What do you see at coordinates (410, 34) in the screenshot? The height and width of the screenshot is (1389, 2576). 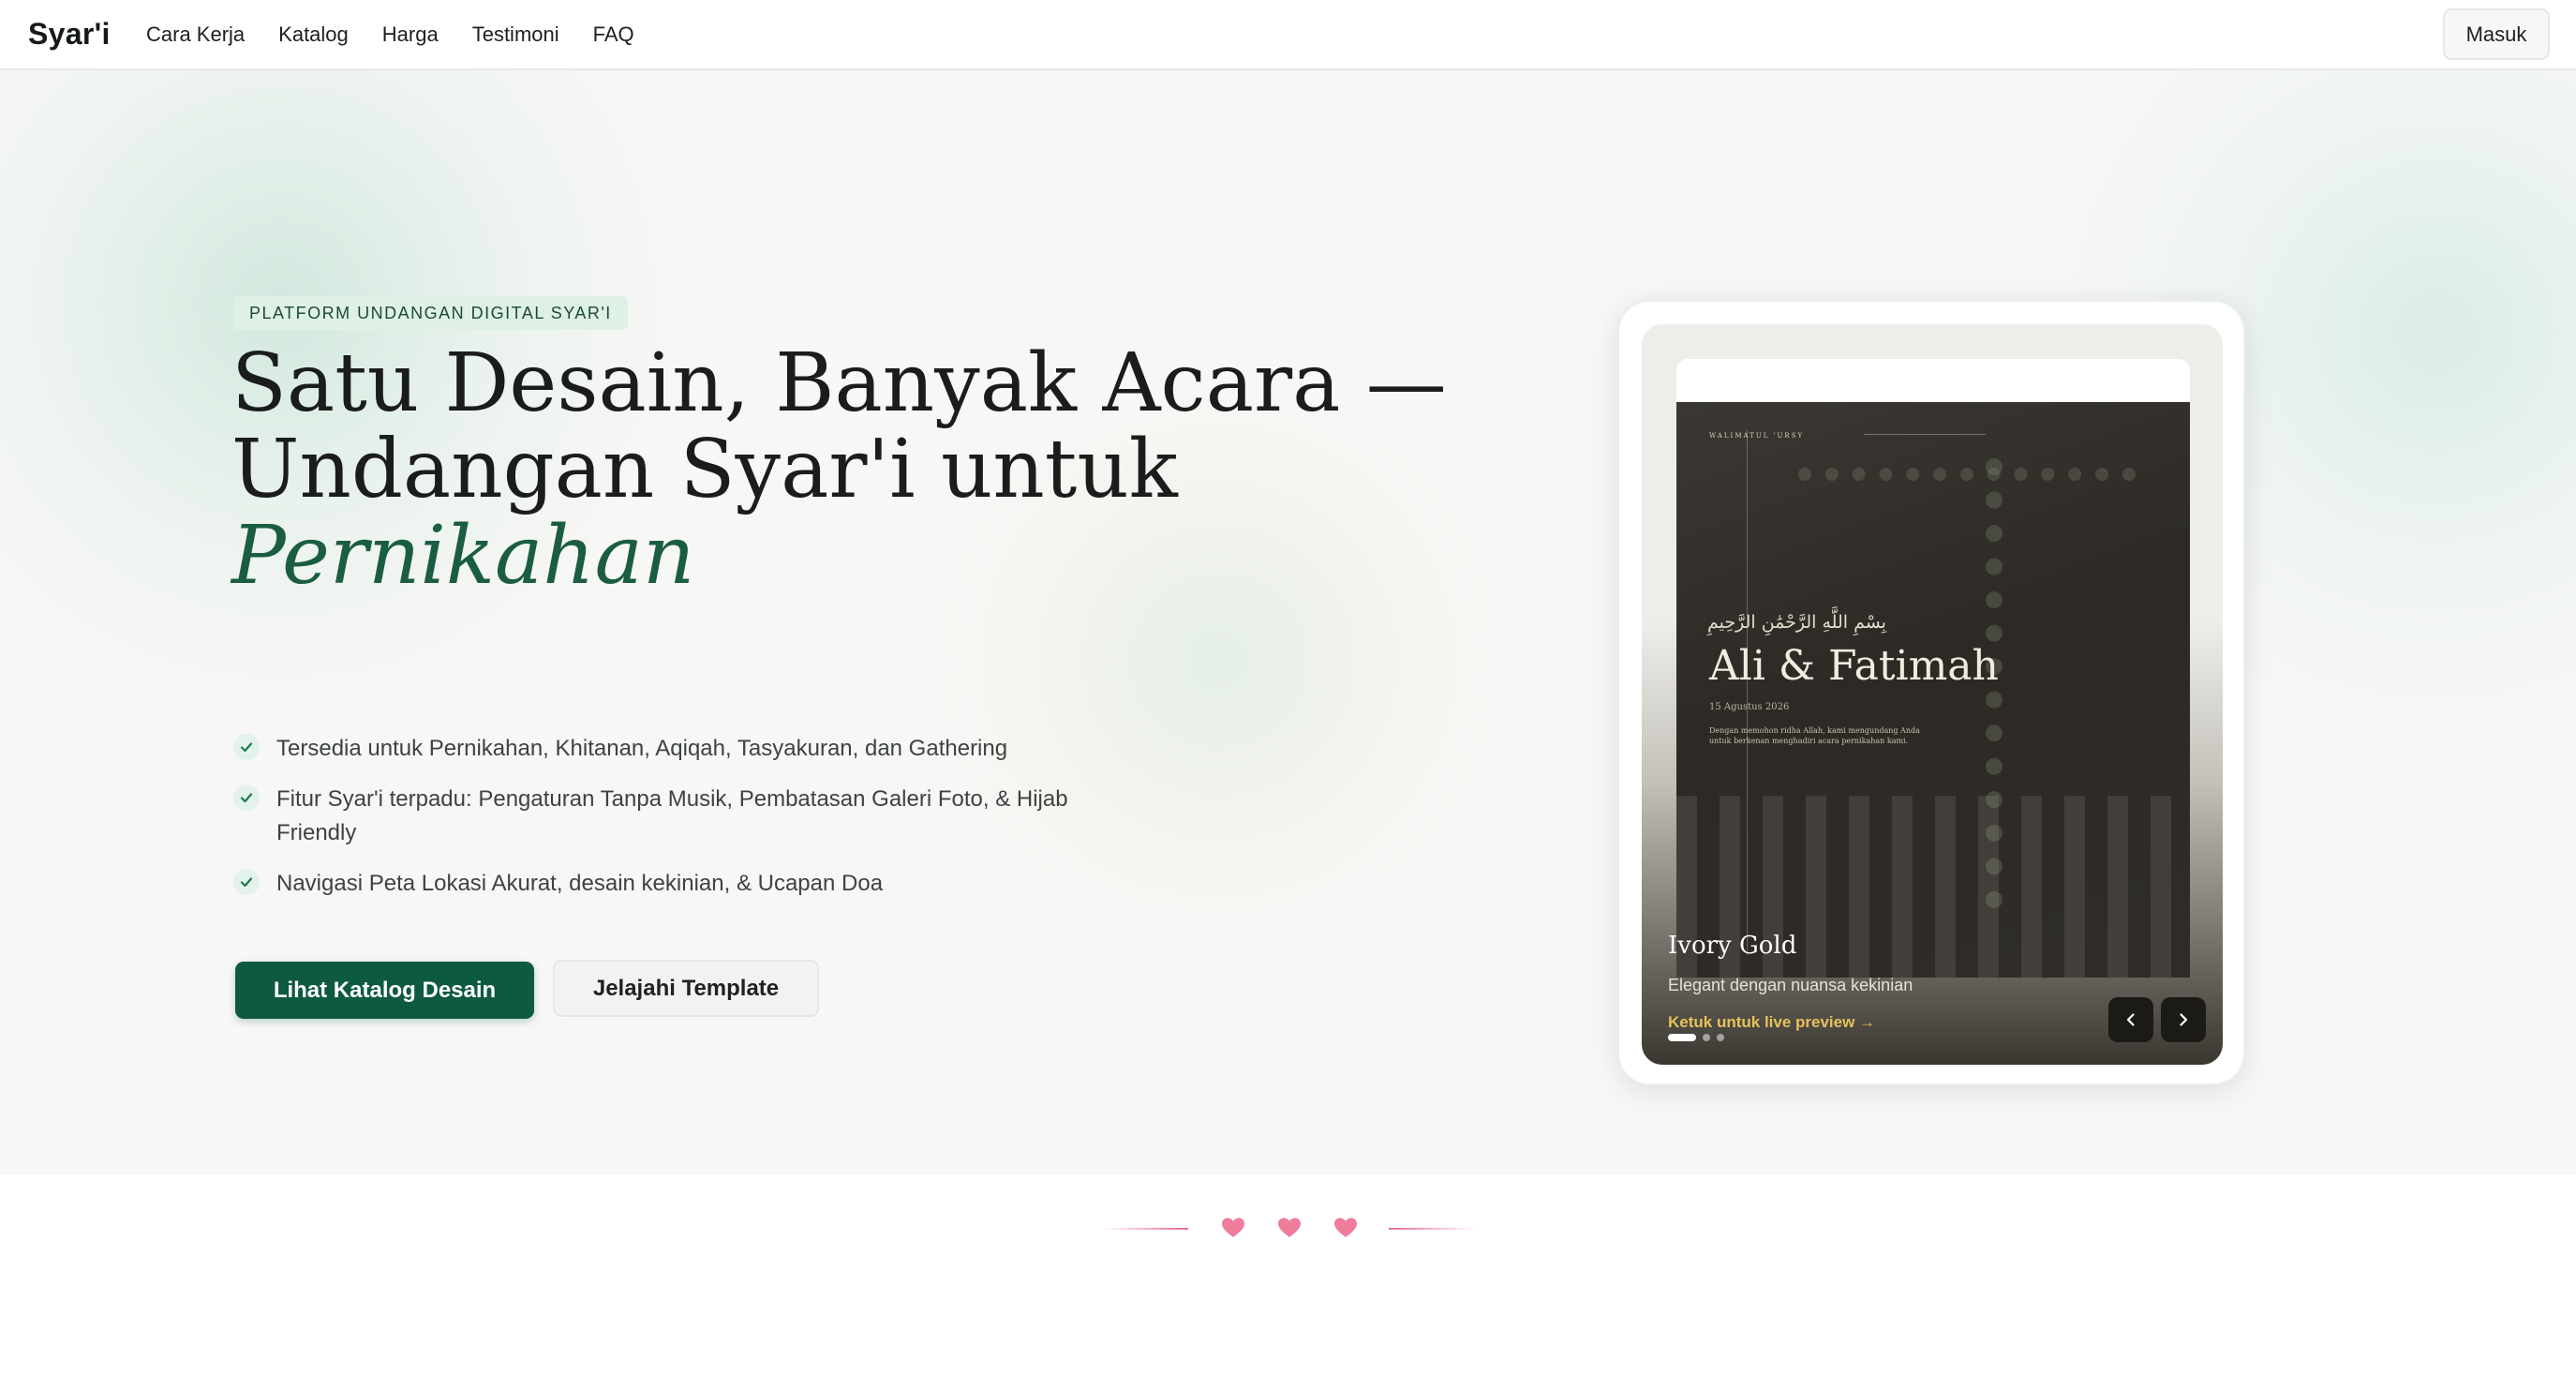 I see `nav-link-harga: Harga` at bounding box center [410, 34].